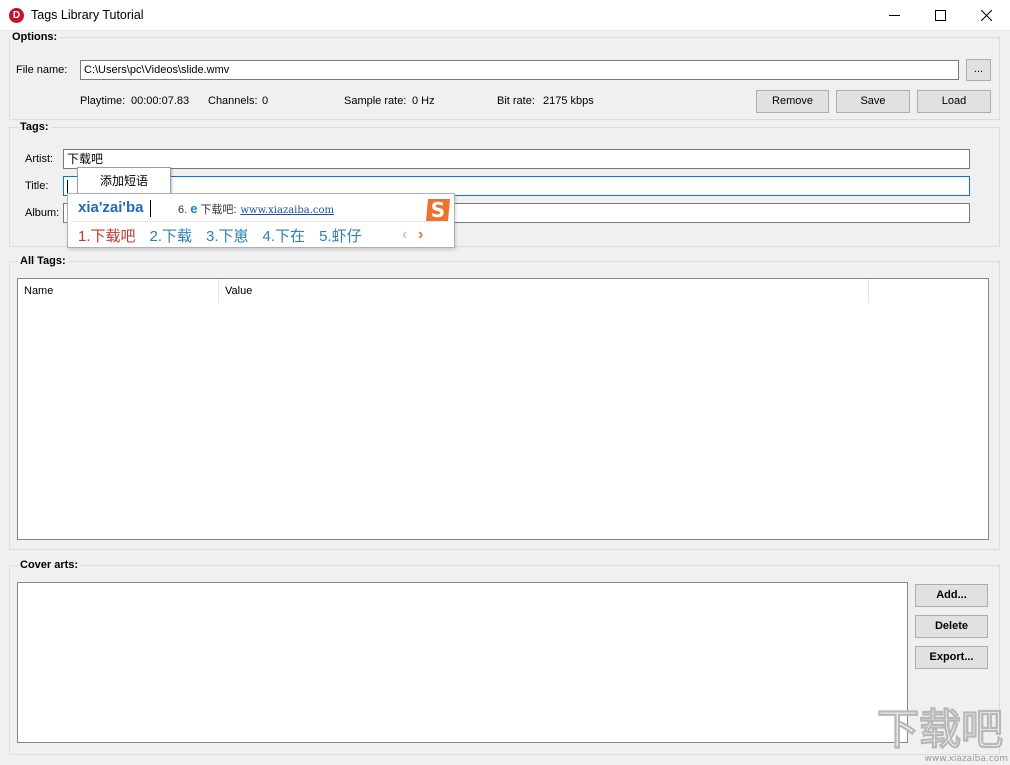 This screenshot has width=1010, height=765. I want to click on ime-candidate-3: 3.下崽, so click(227, 235).